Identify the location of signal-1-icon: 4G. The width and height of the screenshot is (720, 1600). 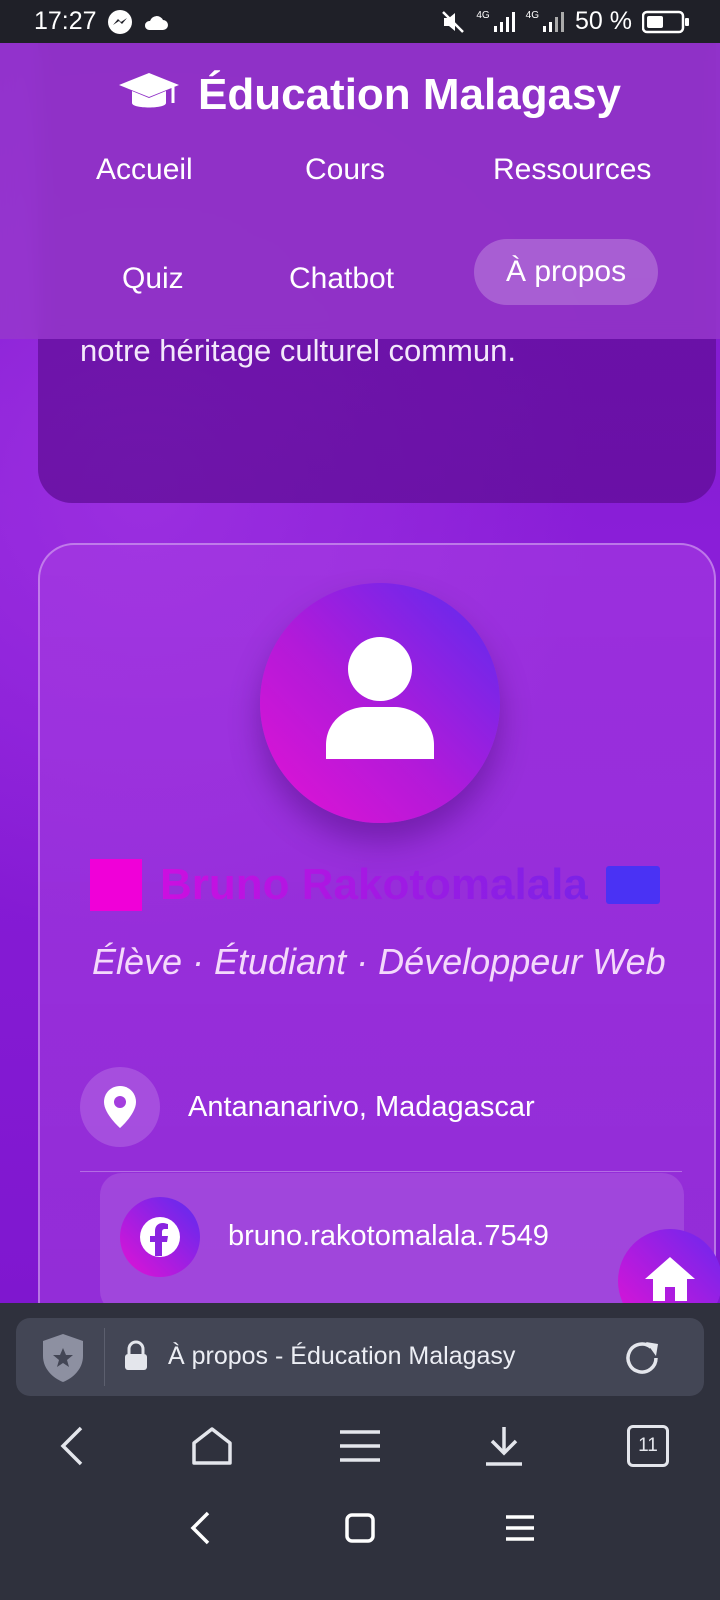
(495, 22).